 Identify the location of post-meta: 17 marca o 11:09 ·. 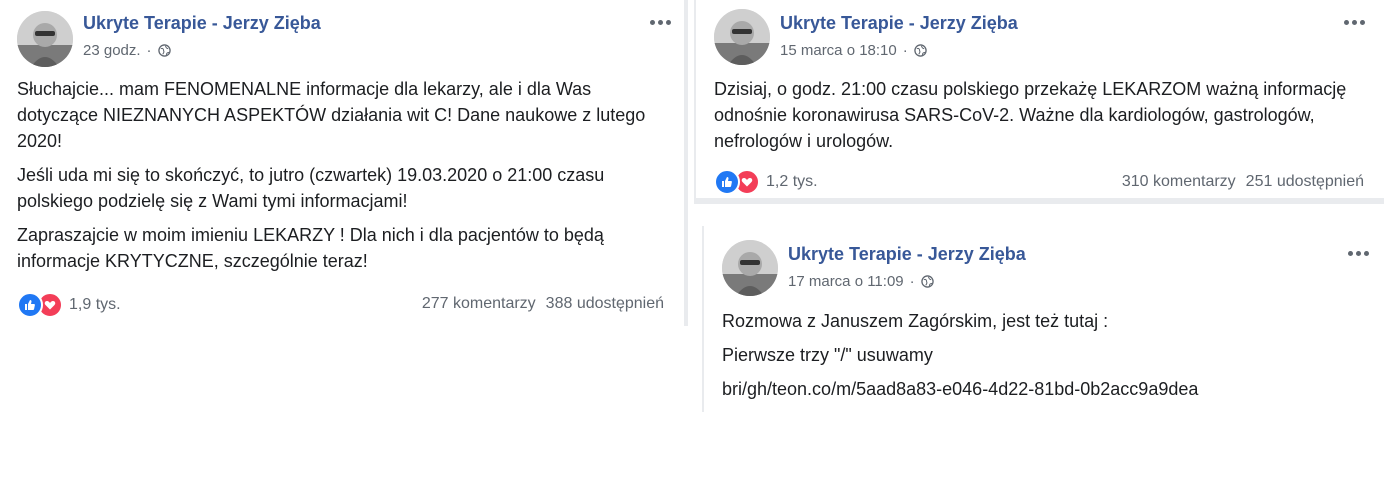
(861, 281).